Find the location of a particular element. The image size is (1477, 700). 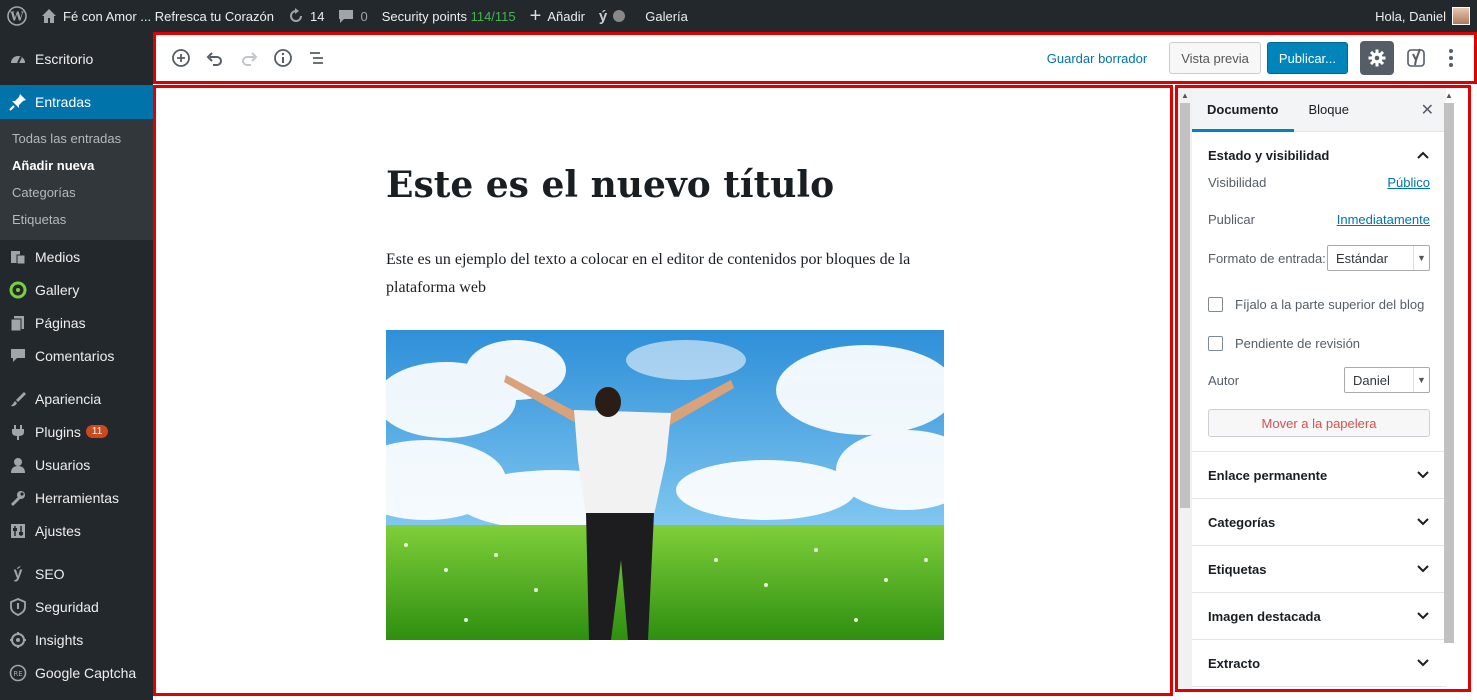

greeting: Hola, Daniel is located at coordinates (1410, 16).